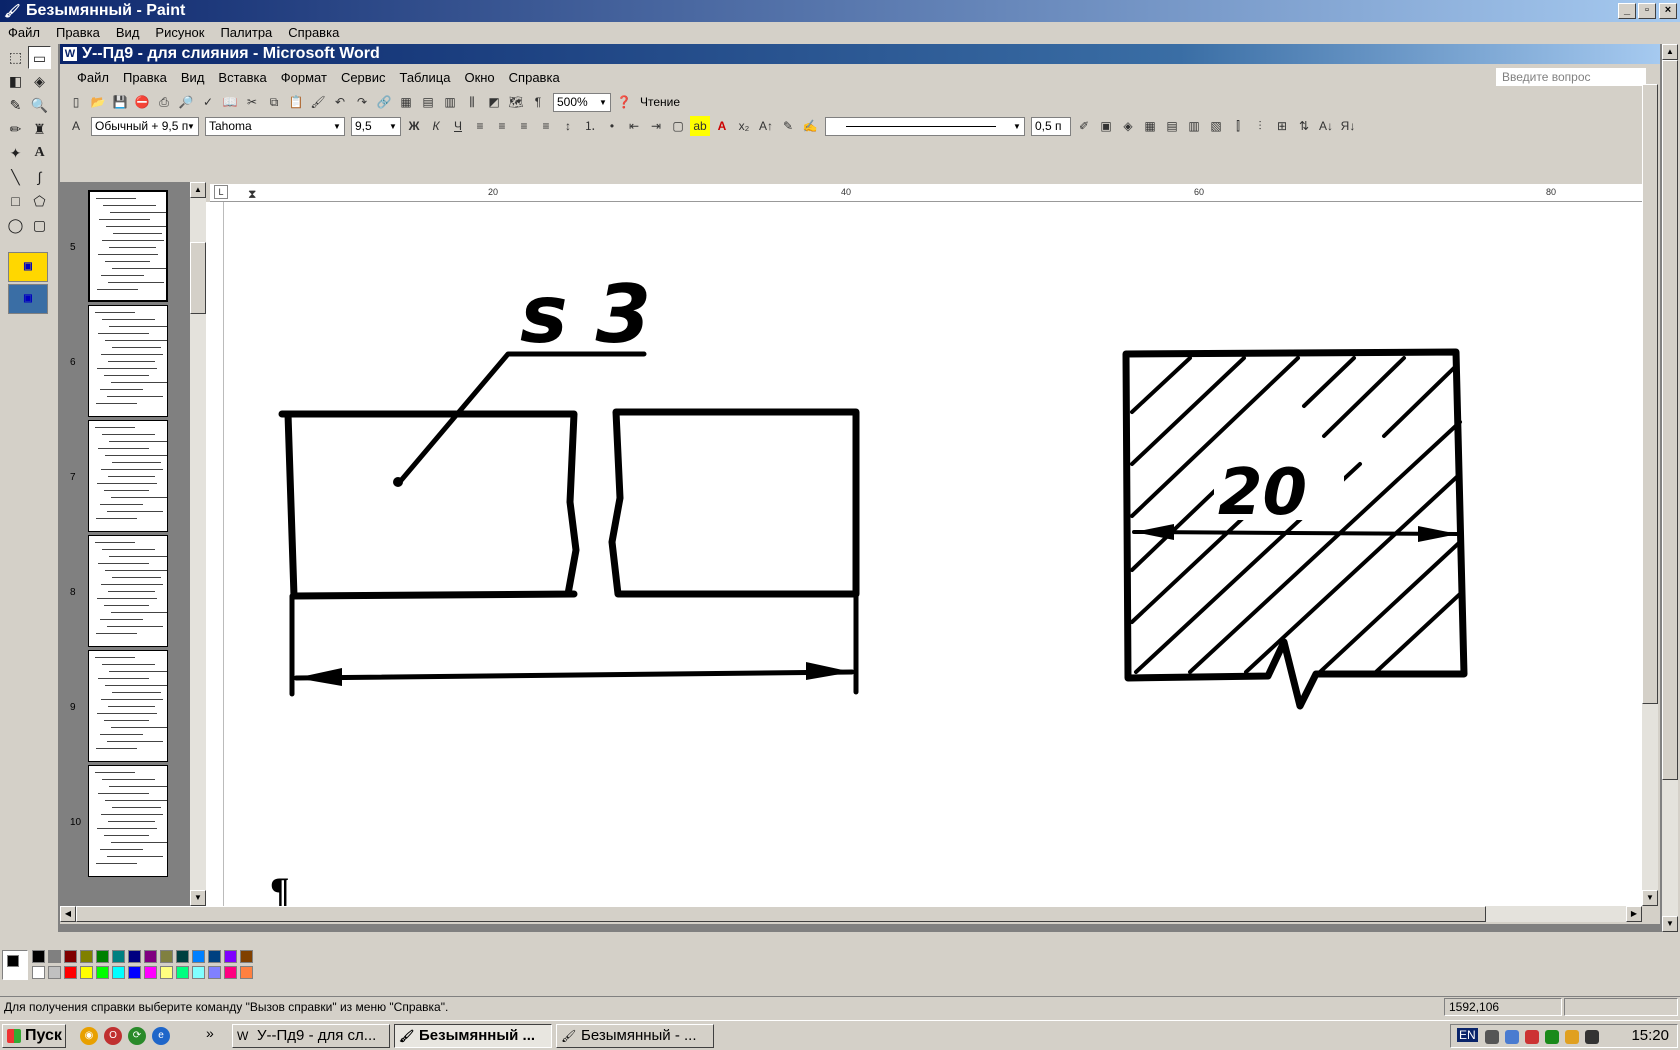 The height and width of the screenshot is (1050, 1680). Describe the element at coordinates (28, 299) in the screenshot. I see `transparent-option-icon: ▣` at that location.